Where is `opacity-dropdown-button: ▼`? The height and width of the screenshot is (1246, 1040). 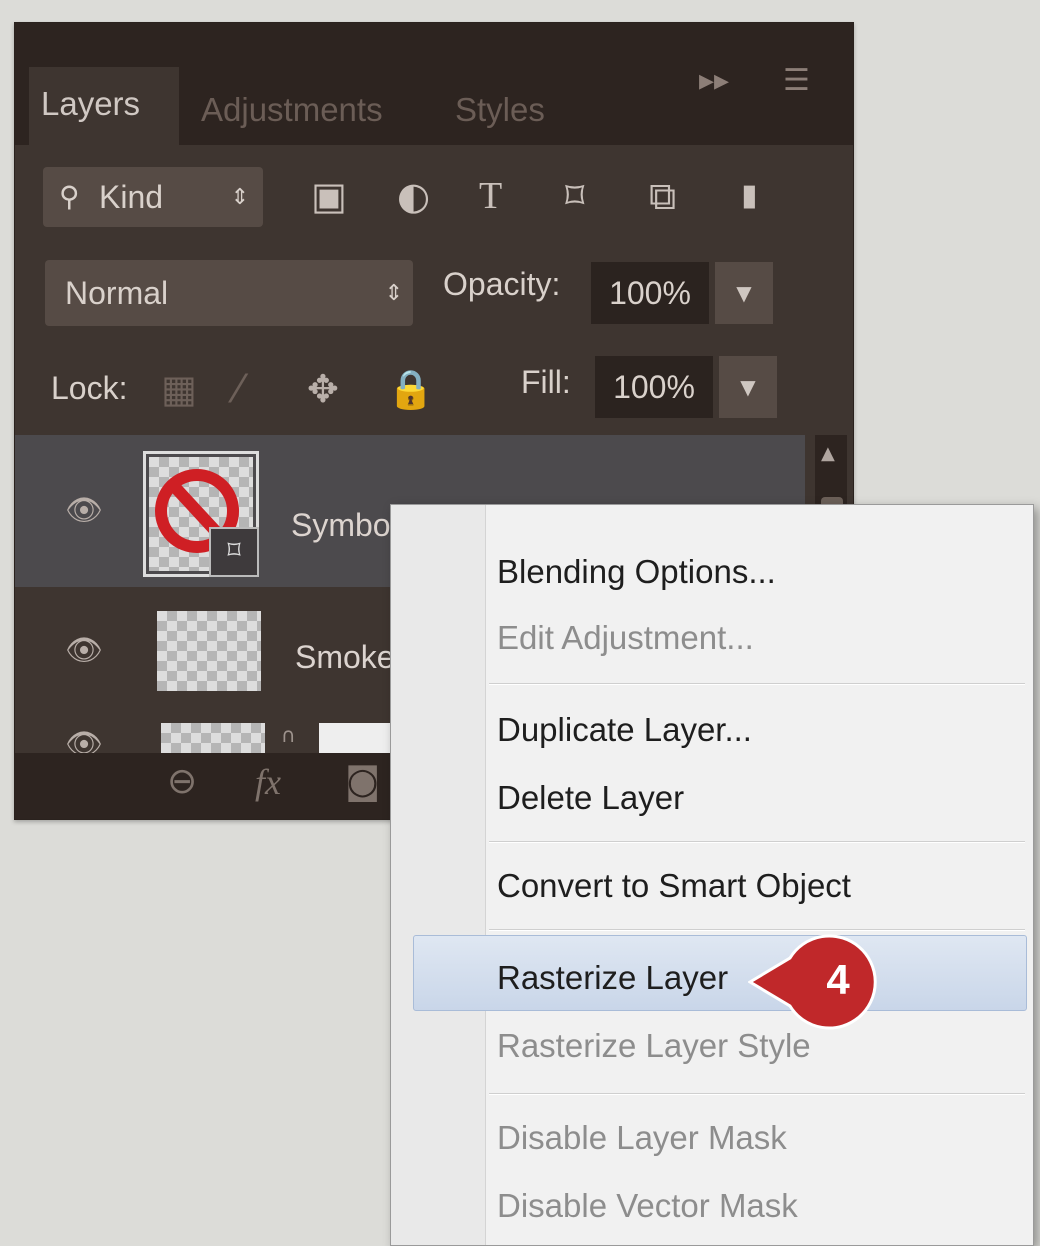 opacity-dropdown-button: ▼ is located at coordinates (744, 293).